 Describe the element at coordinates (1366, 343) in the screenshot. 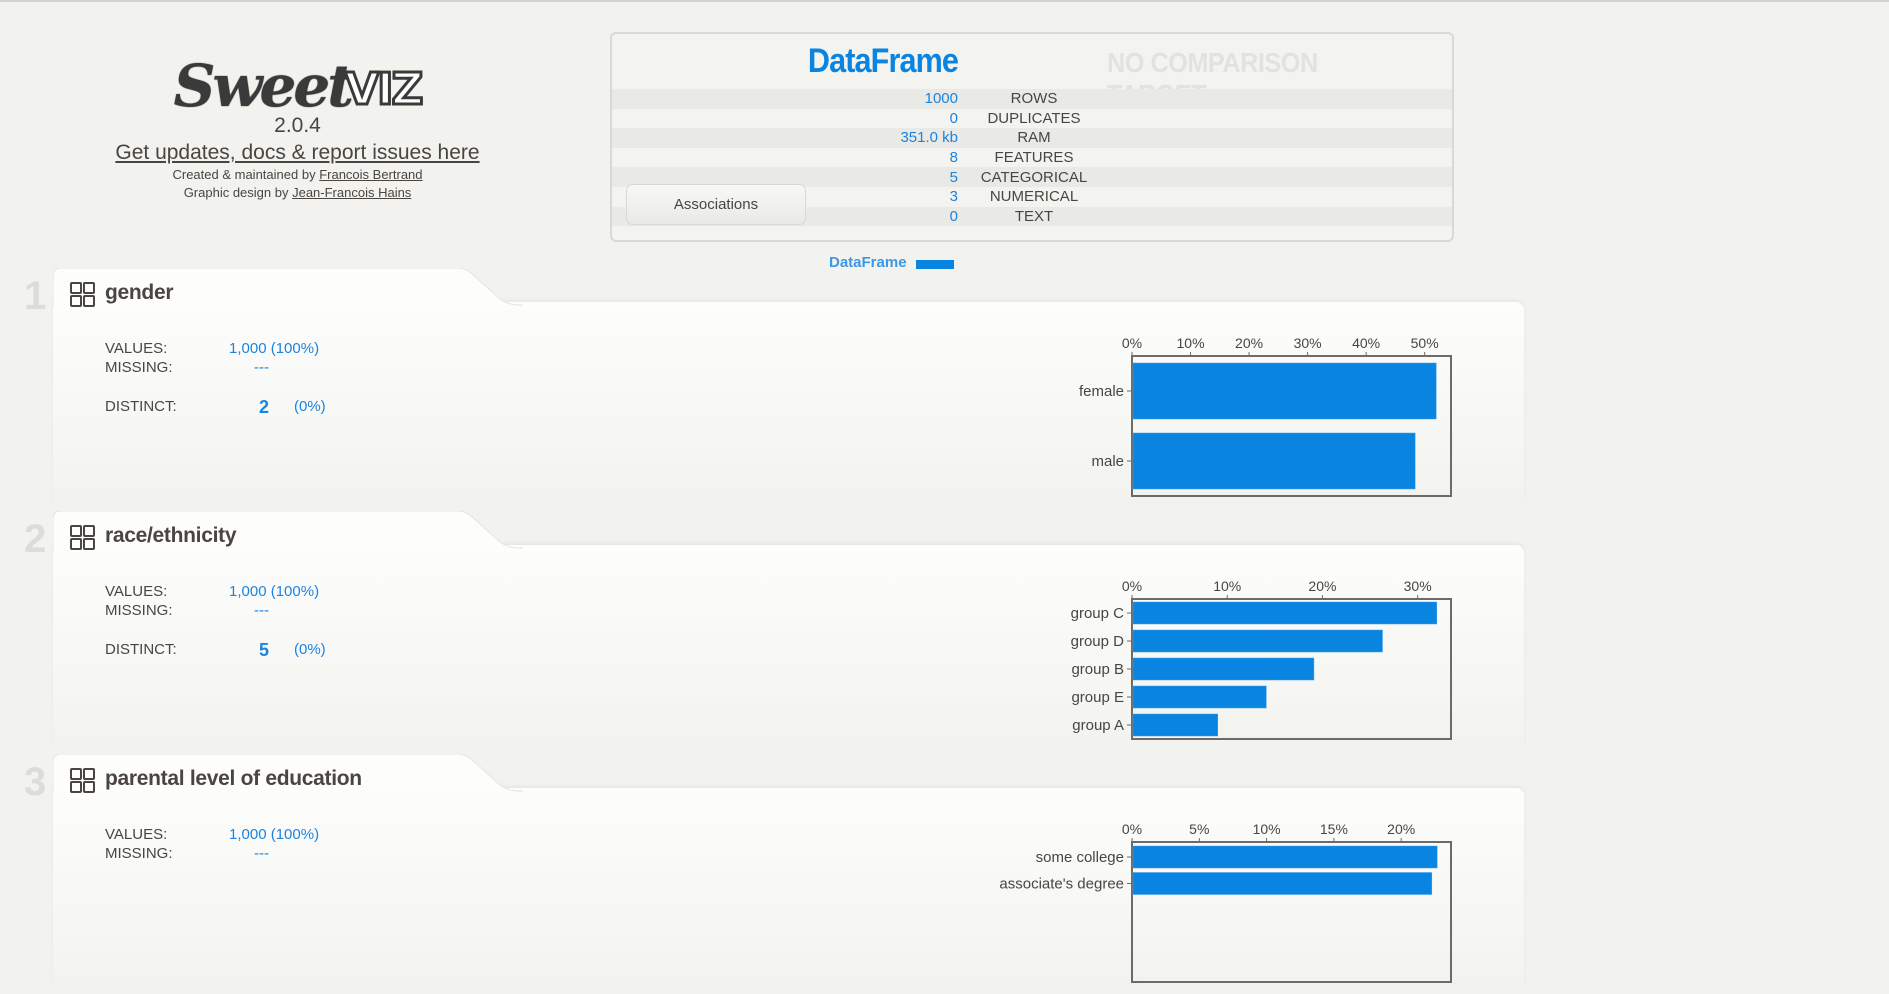

I see `x-tick-label: 40%` at that location.